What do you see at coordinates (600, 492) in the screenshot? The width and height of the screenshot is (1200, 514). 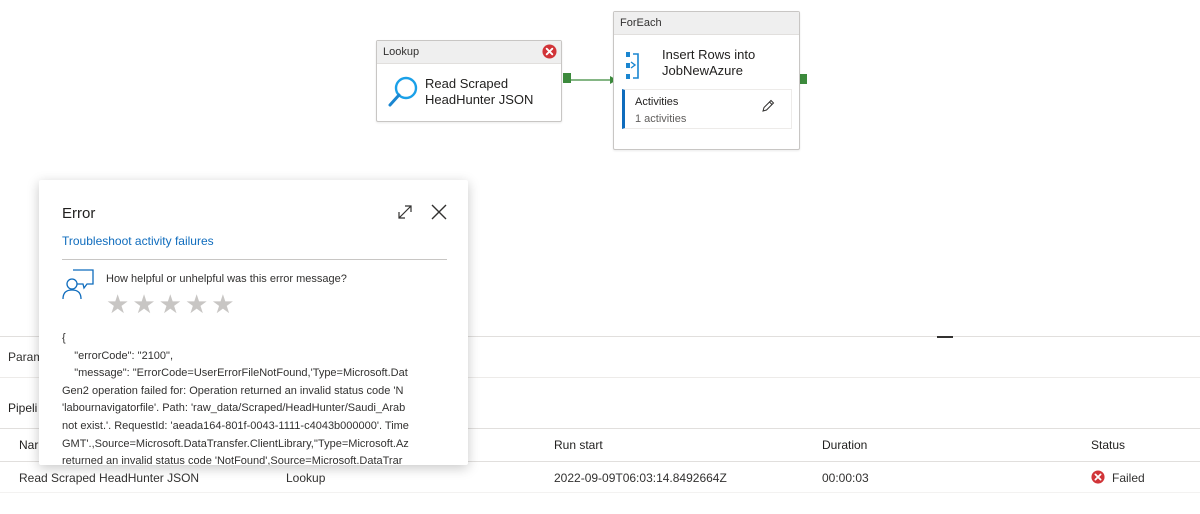 I see `row-divider` at bounding box center [600, 492].